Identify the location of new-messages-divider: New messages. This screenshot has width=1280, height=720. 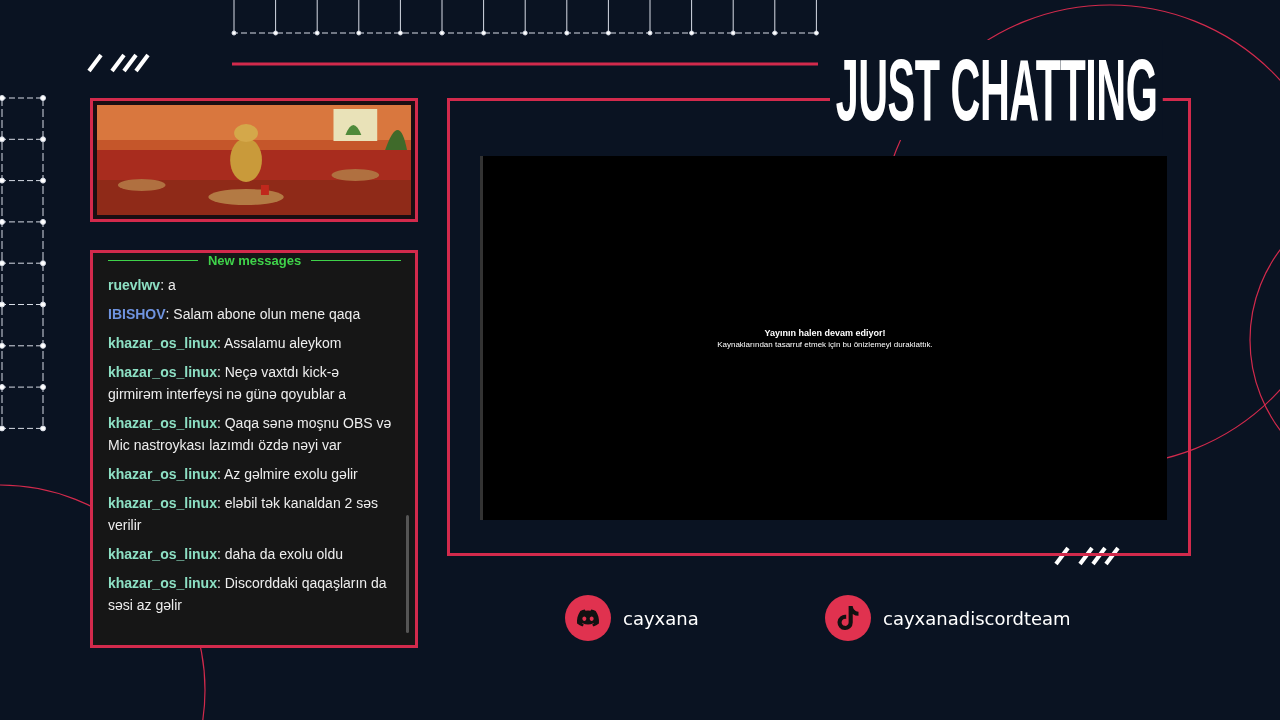
(254, 260).